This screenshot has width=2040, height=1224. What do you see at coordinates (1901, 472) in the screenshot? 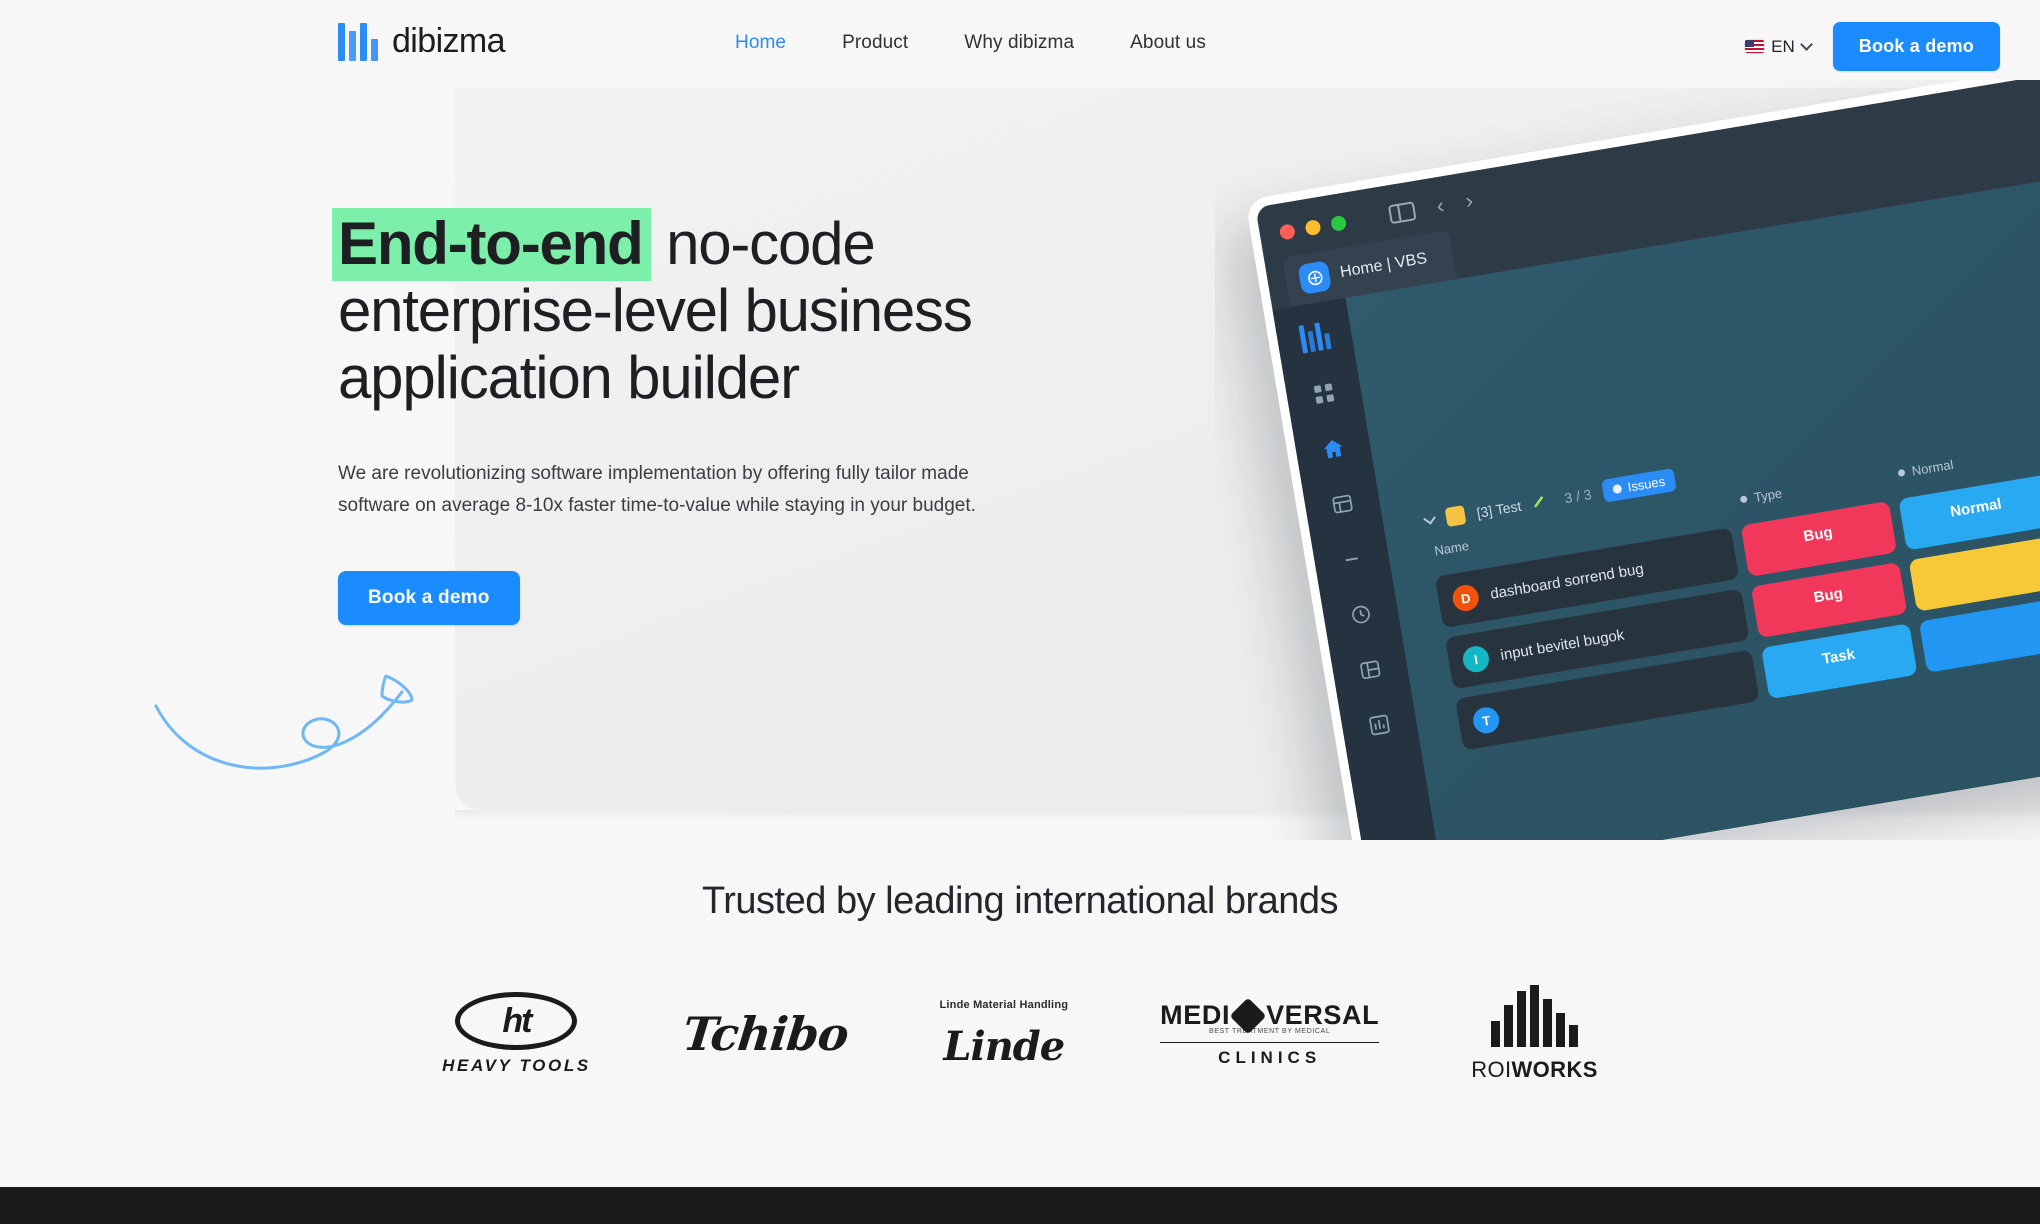
I see `priority-dot-icon` at bounding box center [1901, 472].